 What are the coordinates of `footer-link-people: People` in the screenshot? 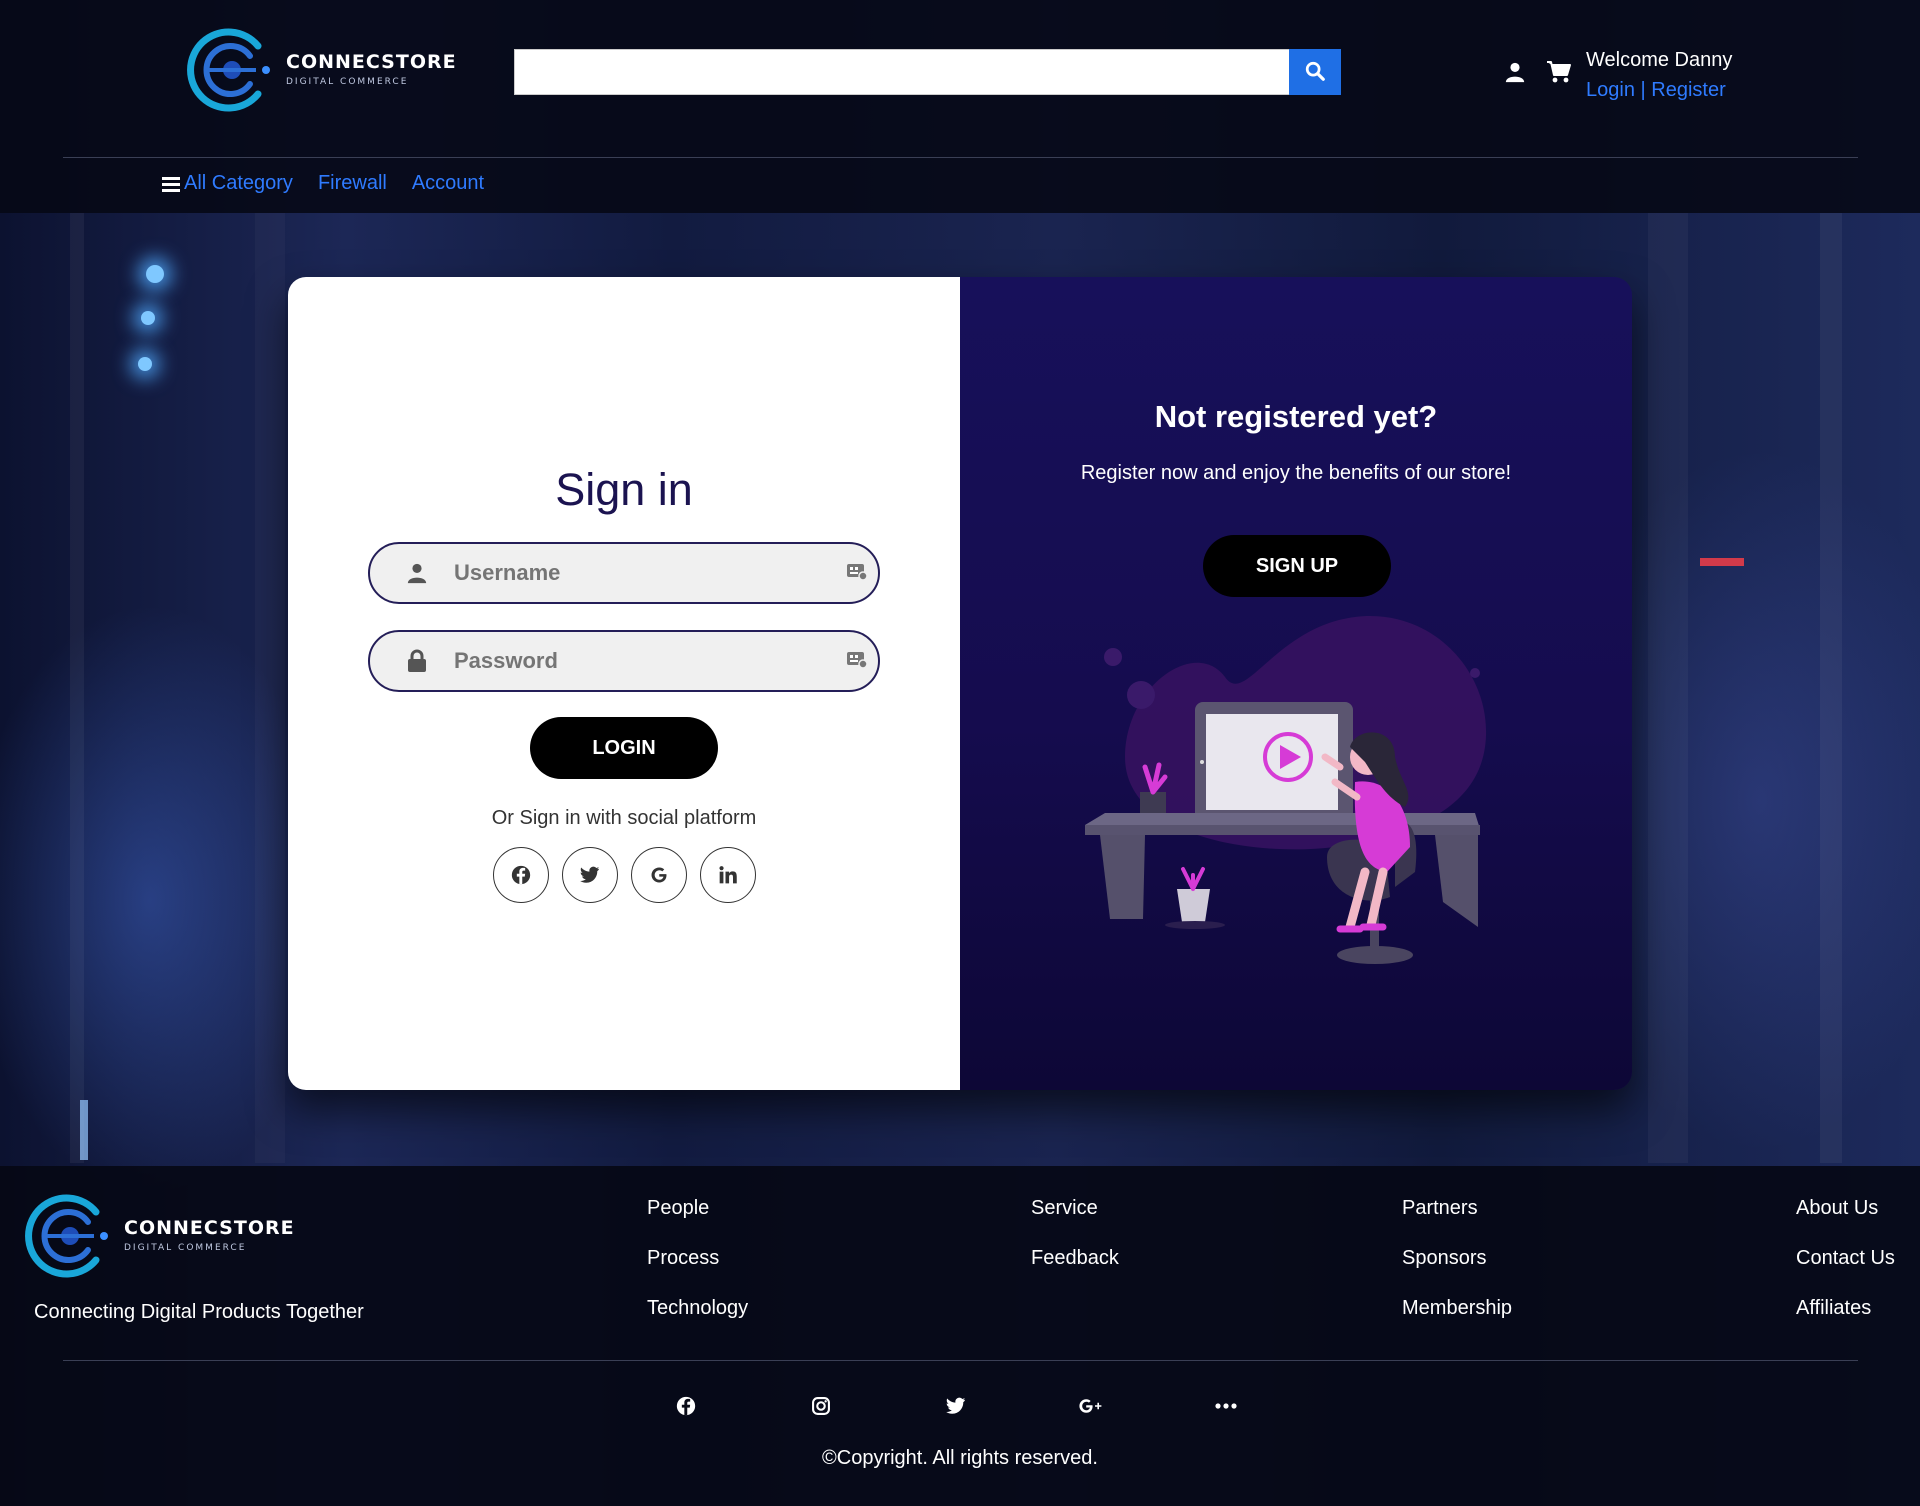 It's located at (697, 1208).